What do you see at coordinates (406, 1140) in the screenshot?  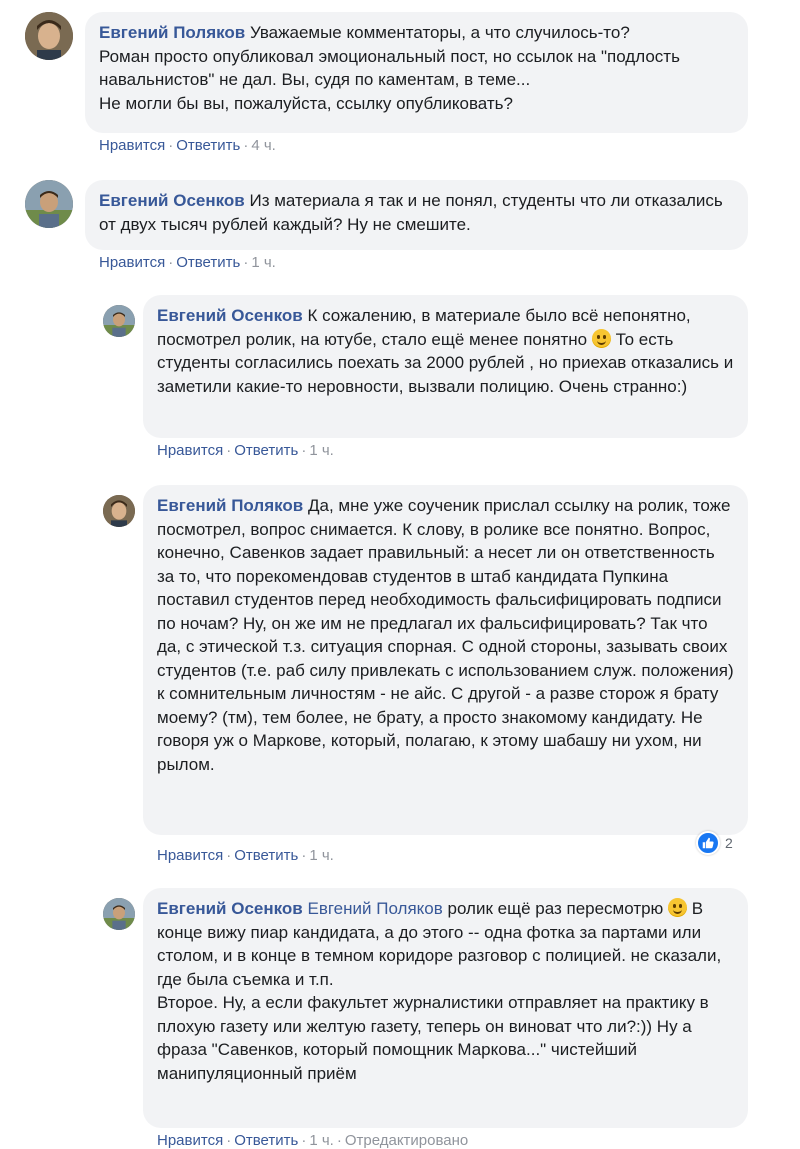 I see `edited-label: Отредактировано` at bounding box center [406, 1140].